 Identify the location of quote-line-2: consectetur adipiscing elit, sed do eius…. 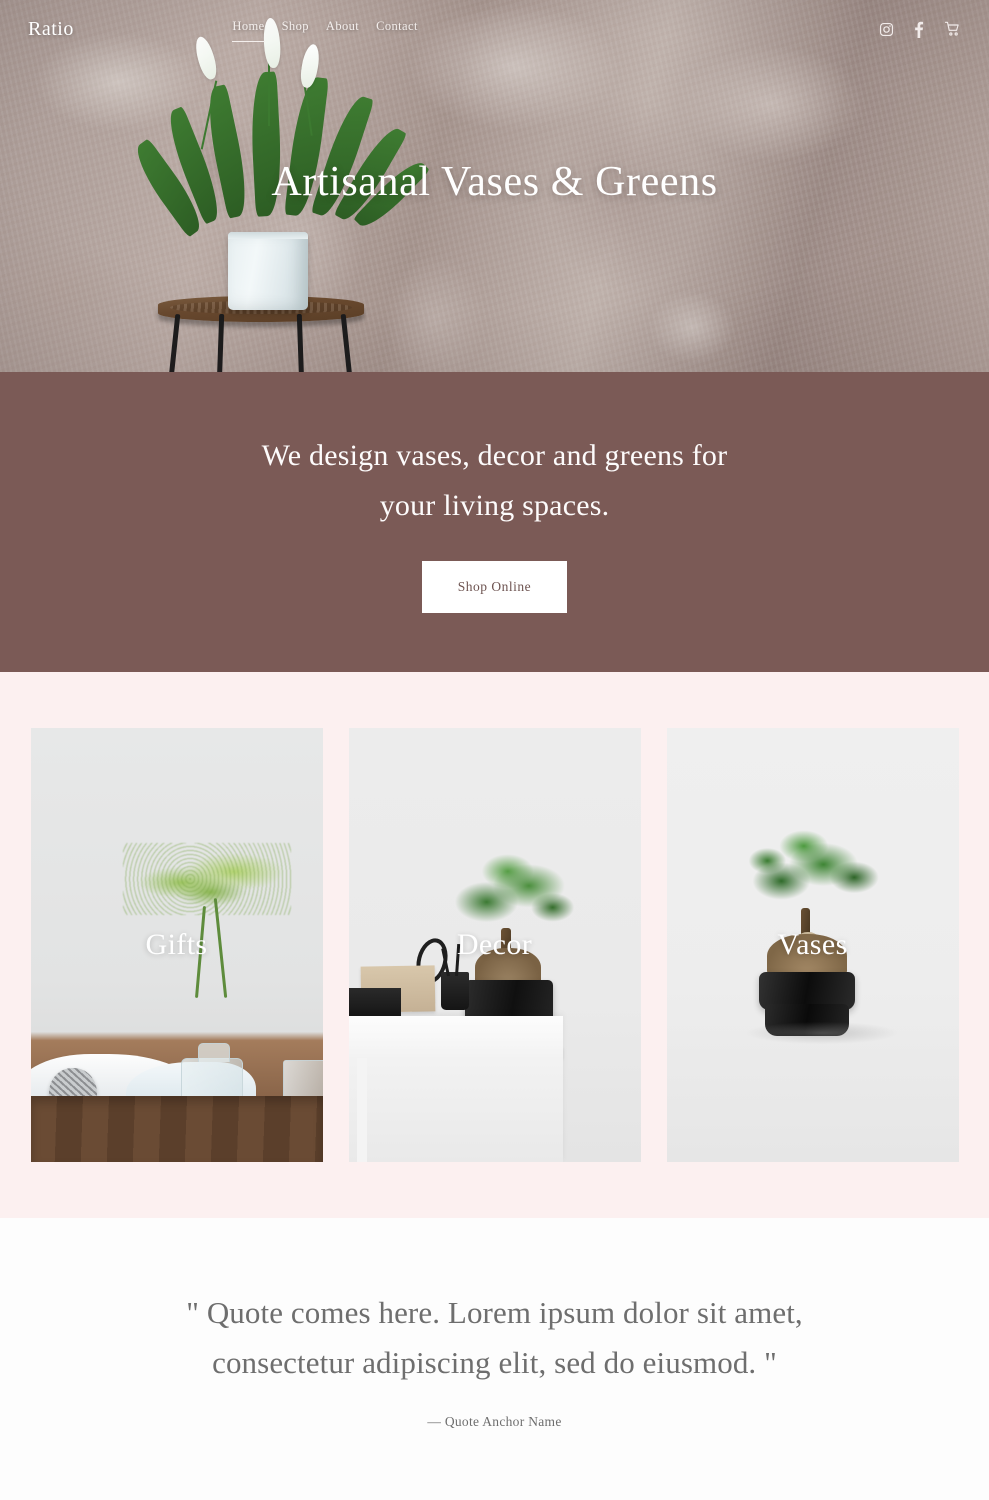
(494, 1362).